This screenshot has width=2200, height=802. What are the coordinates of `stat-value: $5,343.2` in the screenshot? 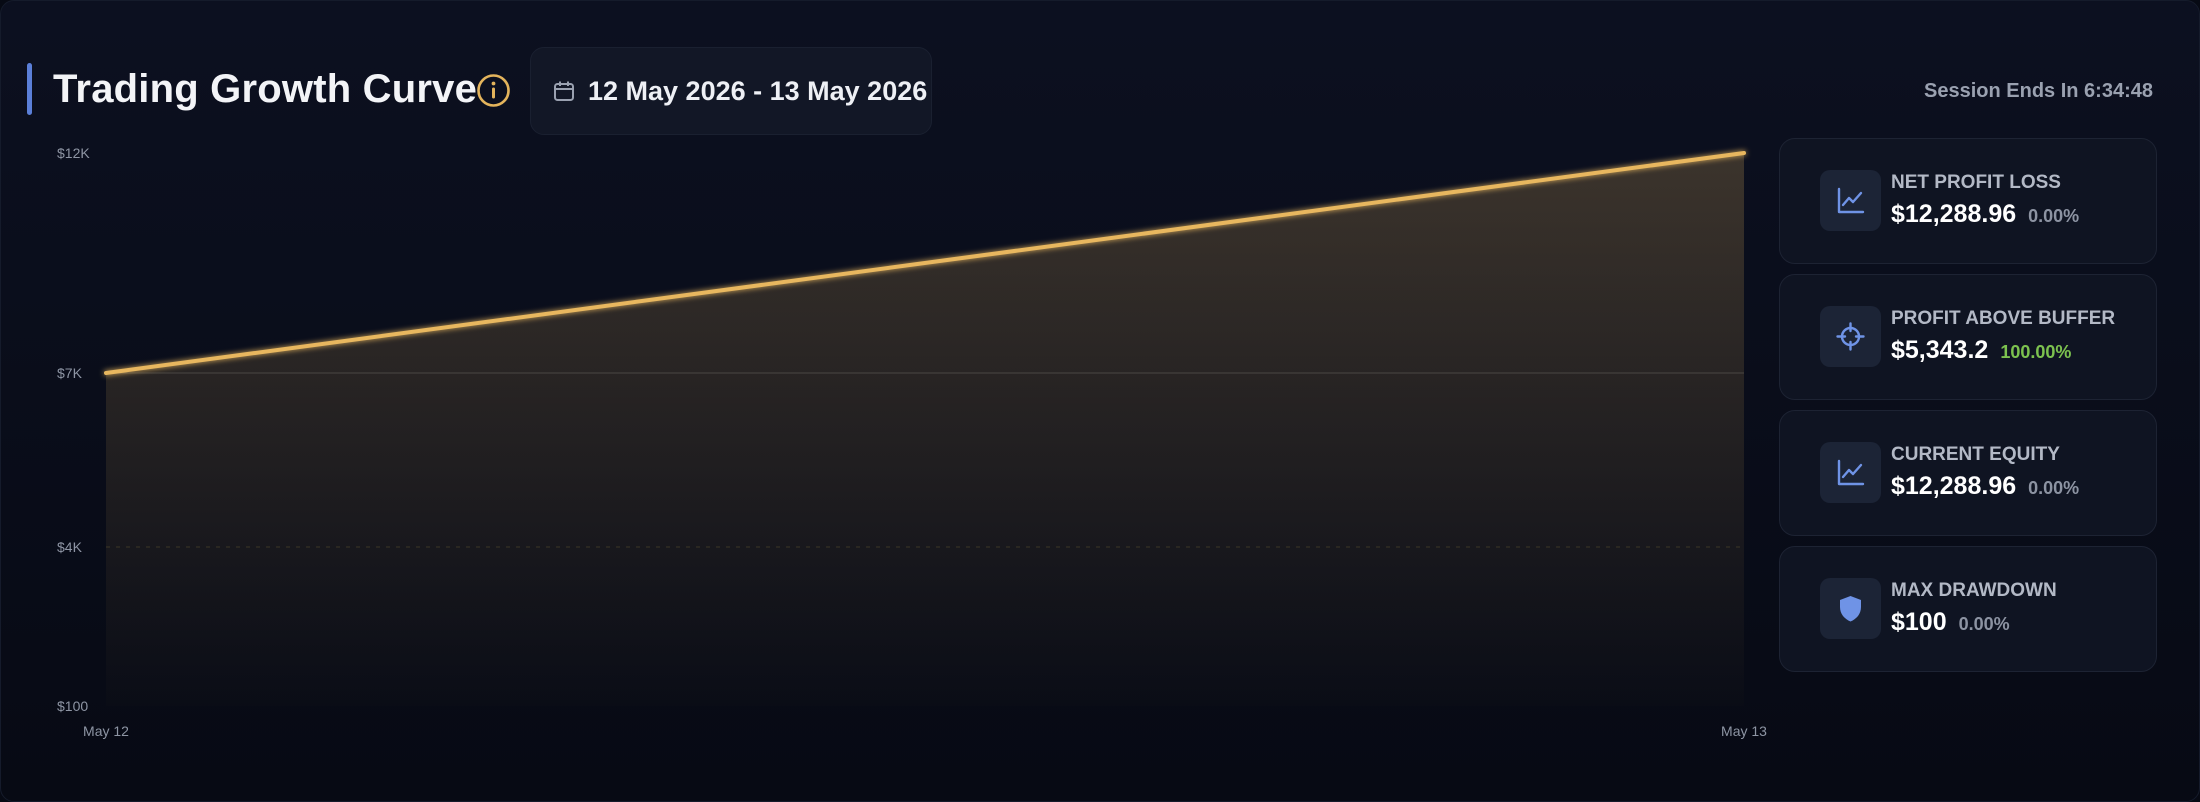 It's located at (1940, 350).